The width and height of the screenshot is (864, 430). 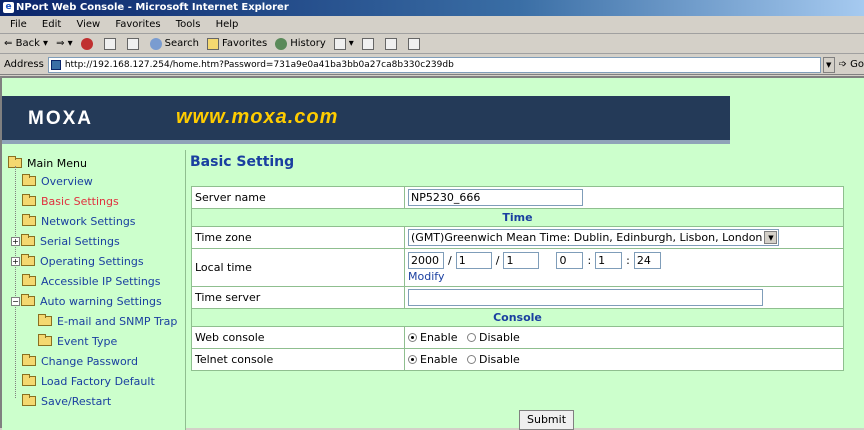 What do you see at coordinates (134, 43) in the screenshot?
I see `home-button` at bounding box center [134, 43].